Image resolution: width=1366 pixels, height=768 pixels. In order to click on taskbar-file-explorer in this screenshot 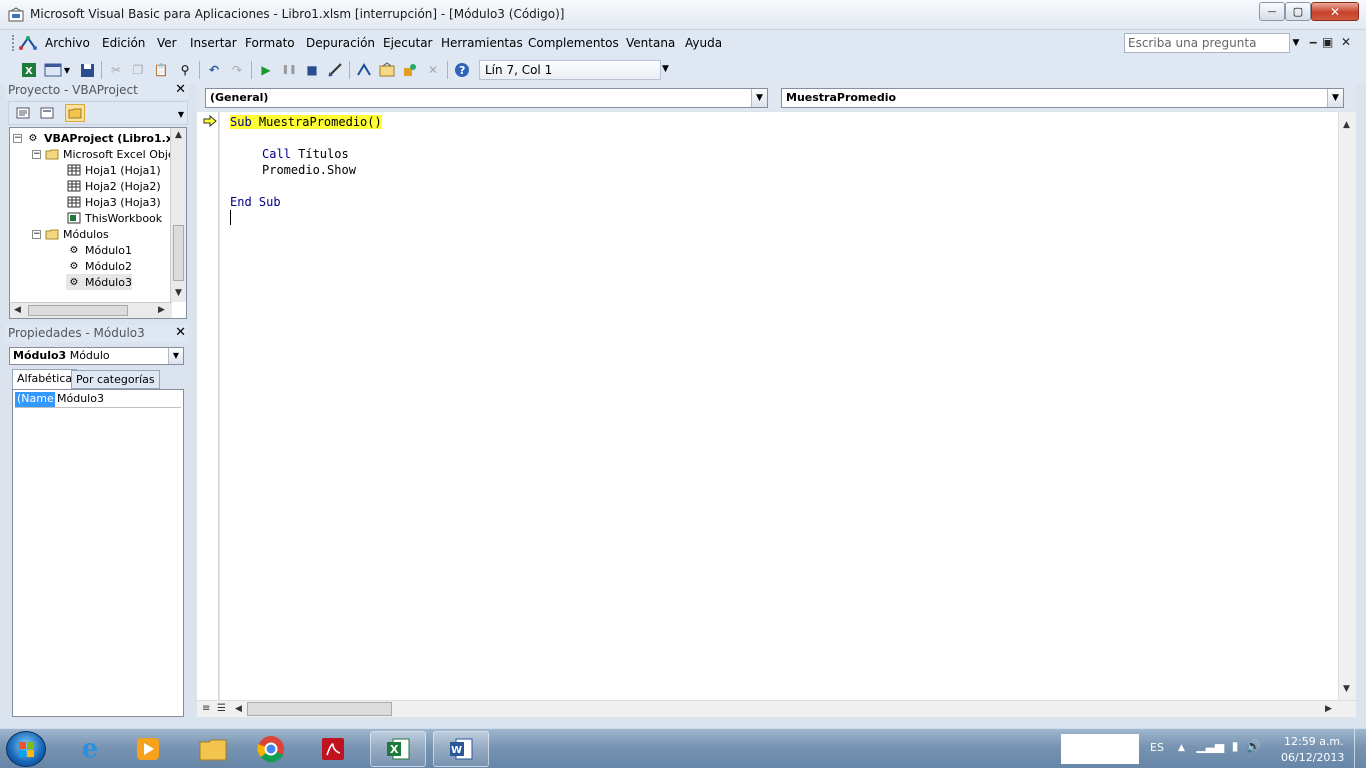, I will do `click(213, 749)`.